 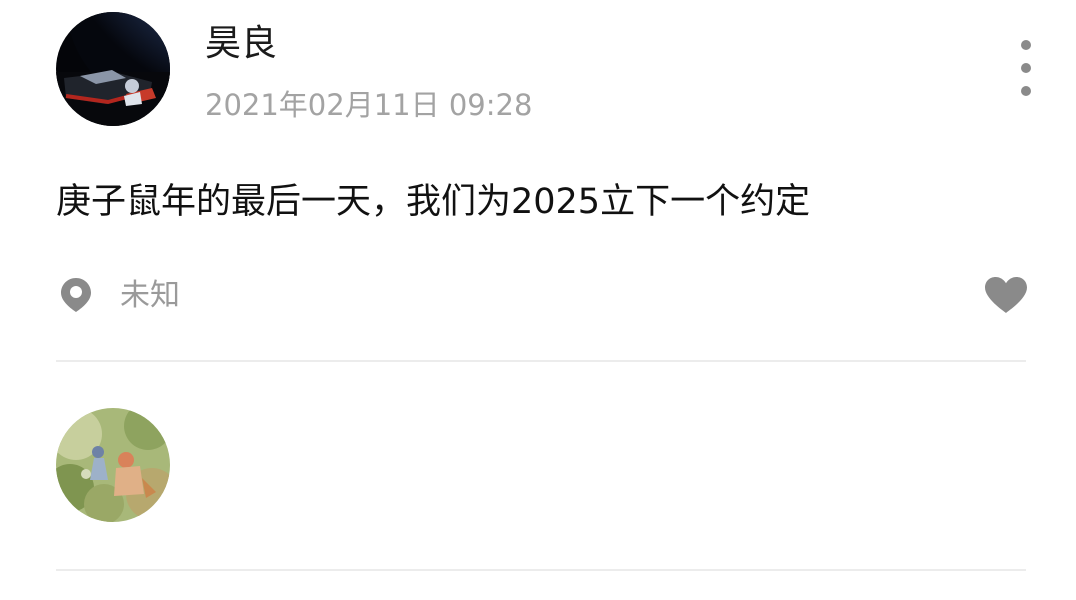 What do you see at coordinates (241, 44) in the screenshot?
I see `author-name: 昊良` at bounding box center [241, 44].